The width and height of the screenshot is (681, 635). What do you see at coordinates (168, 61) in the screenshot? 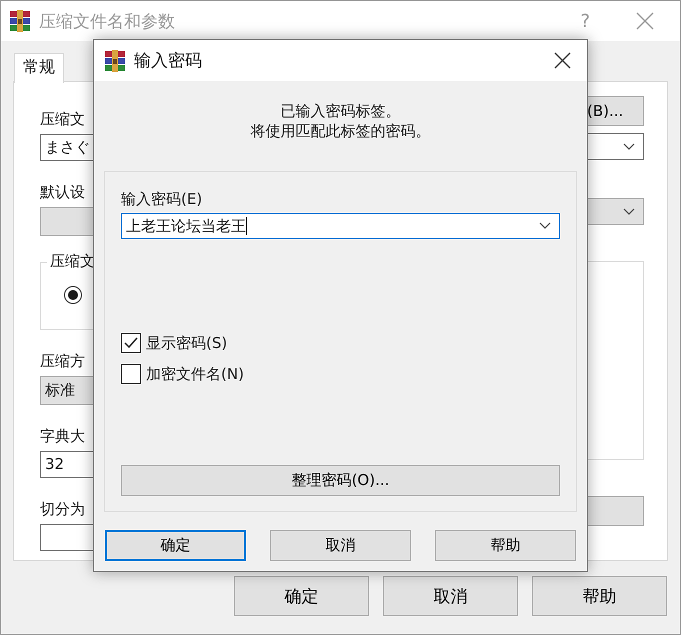
I see `dialog-title: 输入密码` at bounding box center [168, 61].